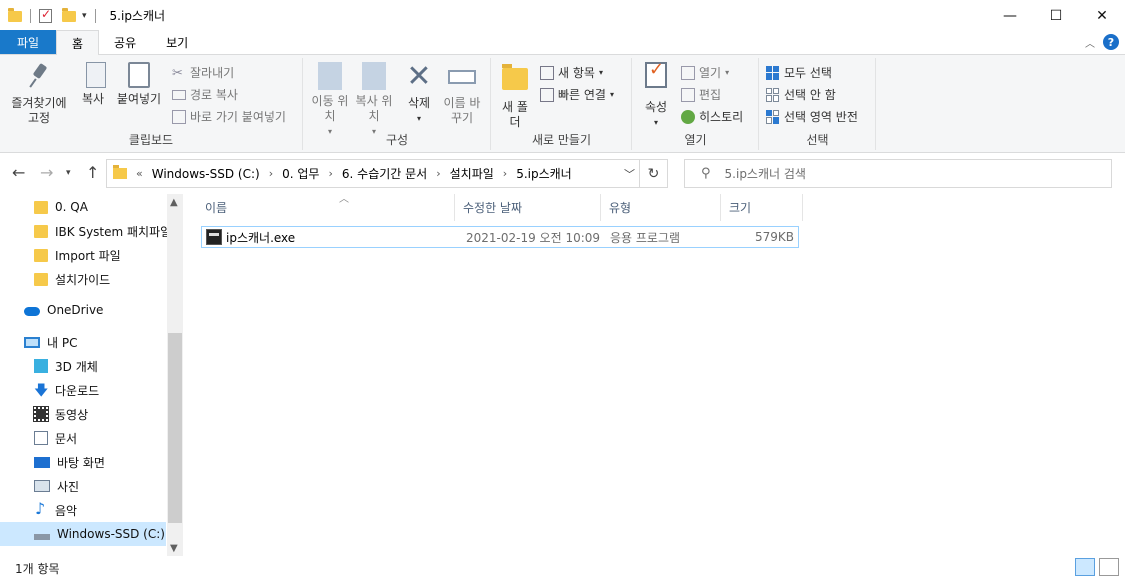 This screenshot has height=580, width=1125. Describe the element at coordinates (576, 73) in the screenshot. I see `new-item-label: 새 항목` at that location.